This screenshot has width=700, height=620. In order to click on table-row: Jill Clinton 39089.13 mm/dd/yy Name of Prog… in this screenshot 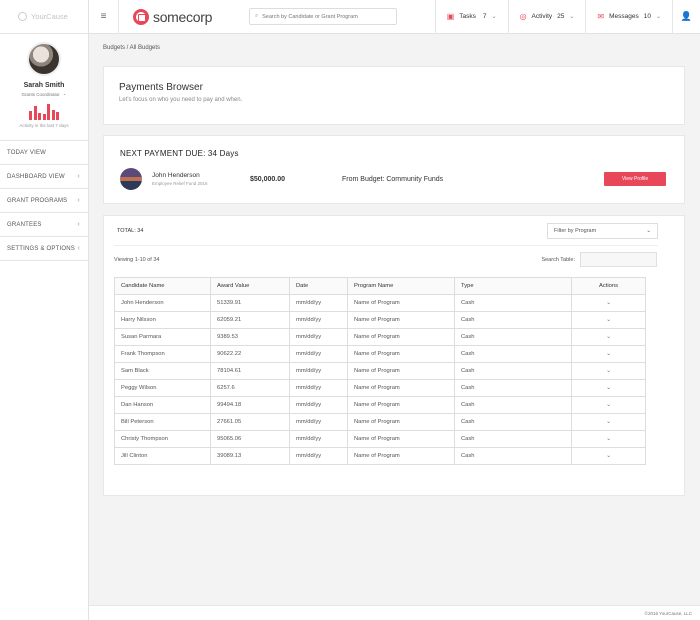, I will do `click(380, 456)`.